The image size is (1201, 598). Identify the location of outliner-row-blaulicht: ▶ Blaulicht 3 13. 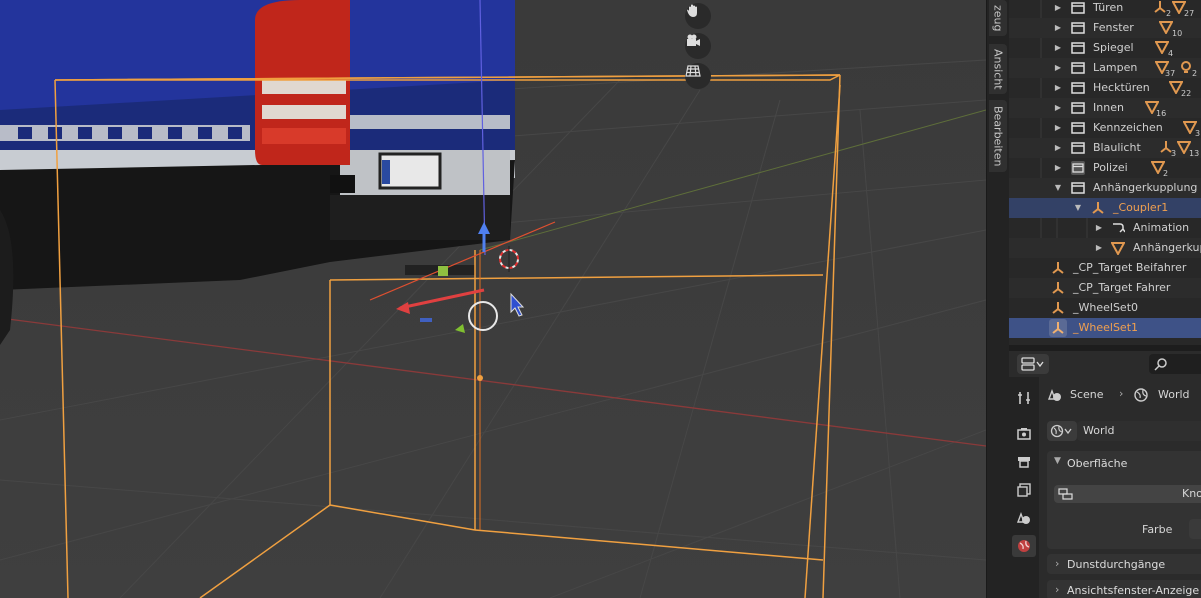
(1105, 148).